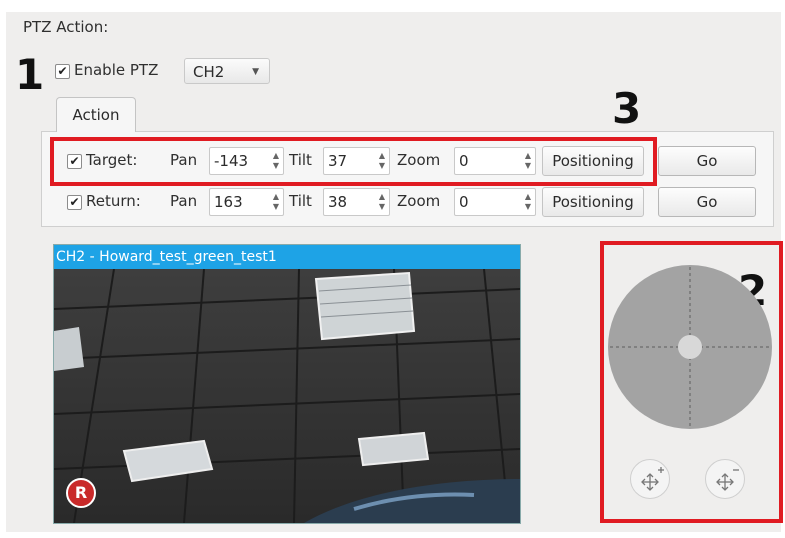 The height and width of the screenshot is (538, 785). I want to click on channel-select: CH2 ▼, so click(227, 71).